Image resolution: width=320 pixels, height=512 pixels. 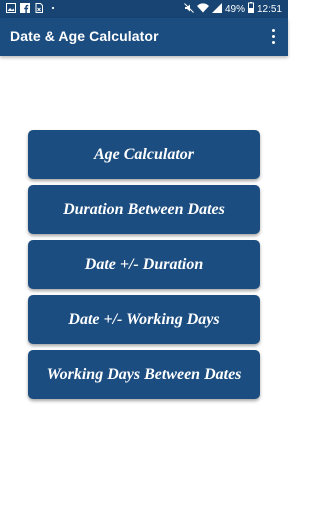 I want to click on age-calculator-button: Age Calculator, so click(x=144, y=154).